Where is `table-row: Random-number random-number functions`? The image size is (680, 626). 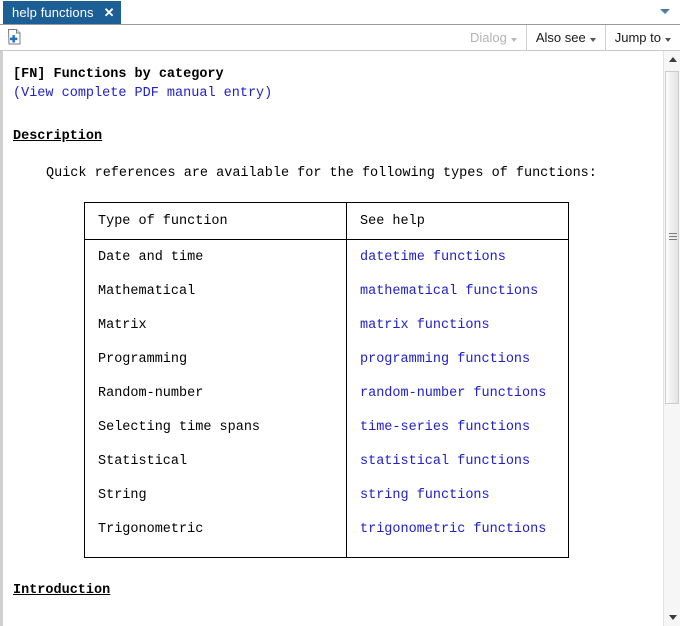 table-row: Random-number random-number functions is located at coordinates (326, 393).